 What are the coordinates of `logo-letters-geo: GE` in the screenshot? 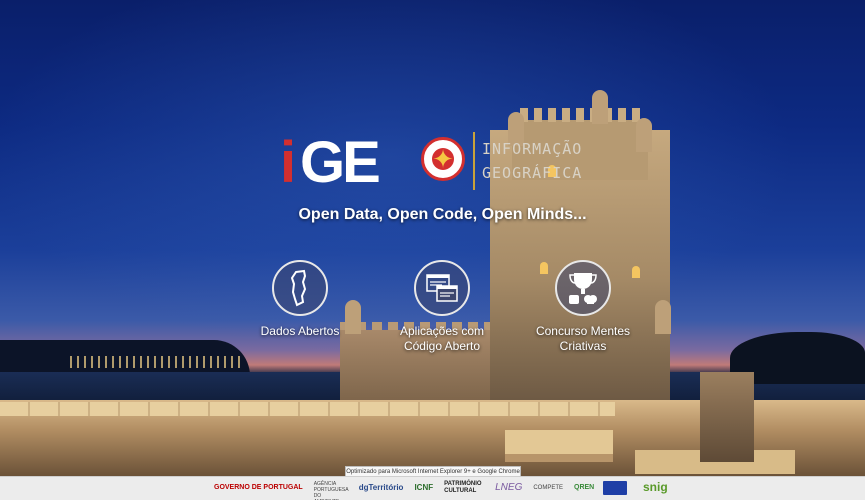 It's located at (340, 162).